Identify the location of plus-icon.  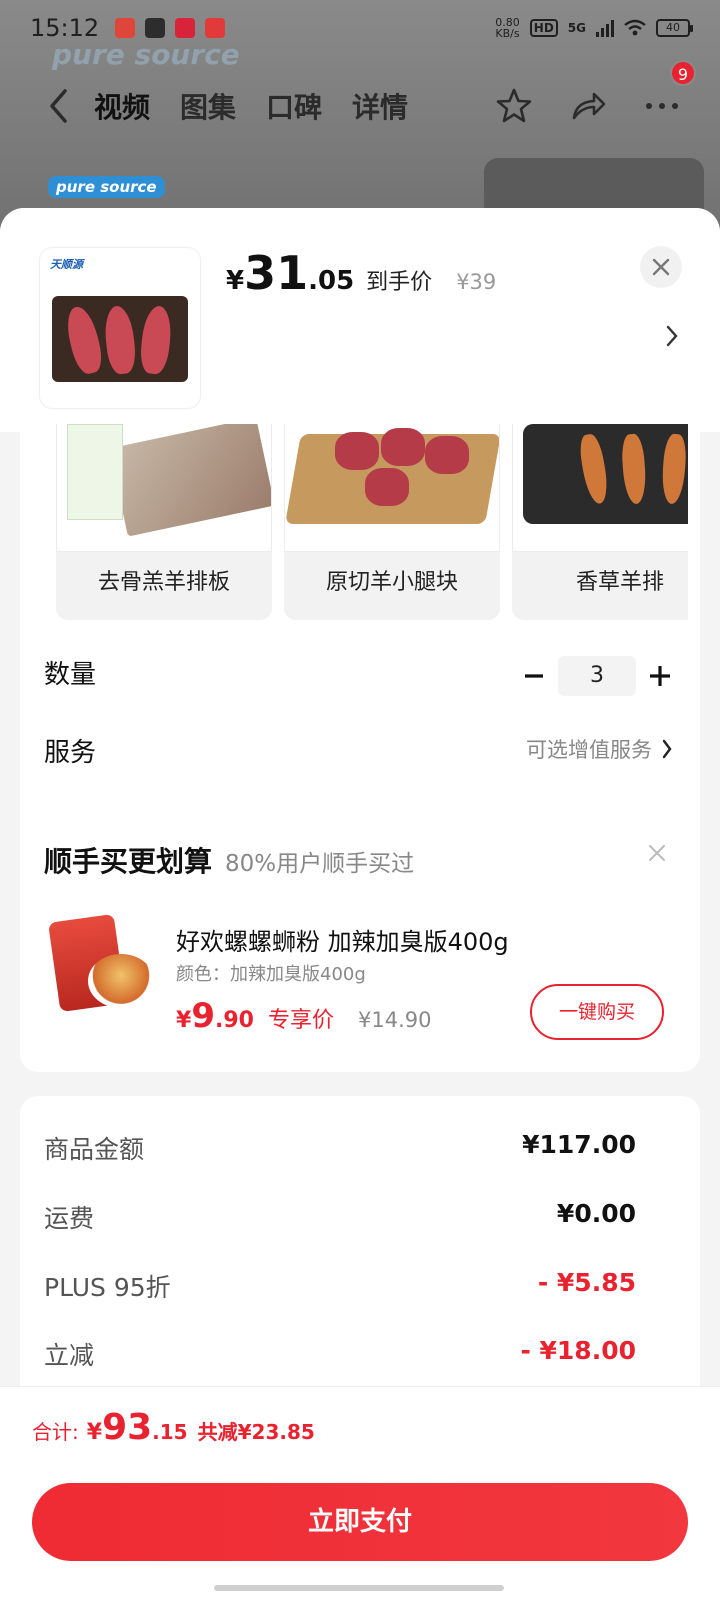
(660, 676).